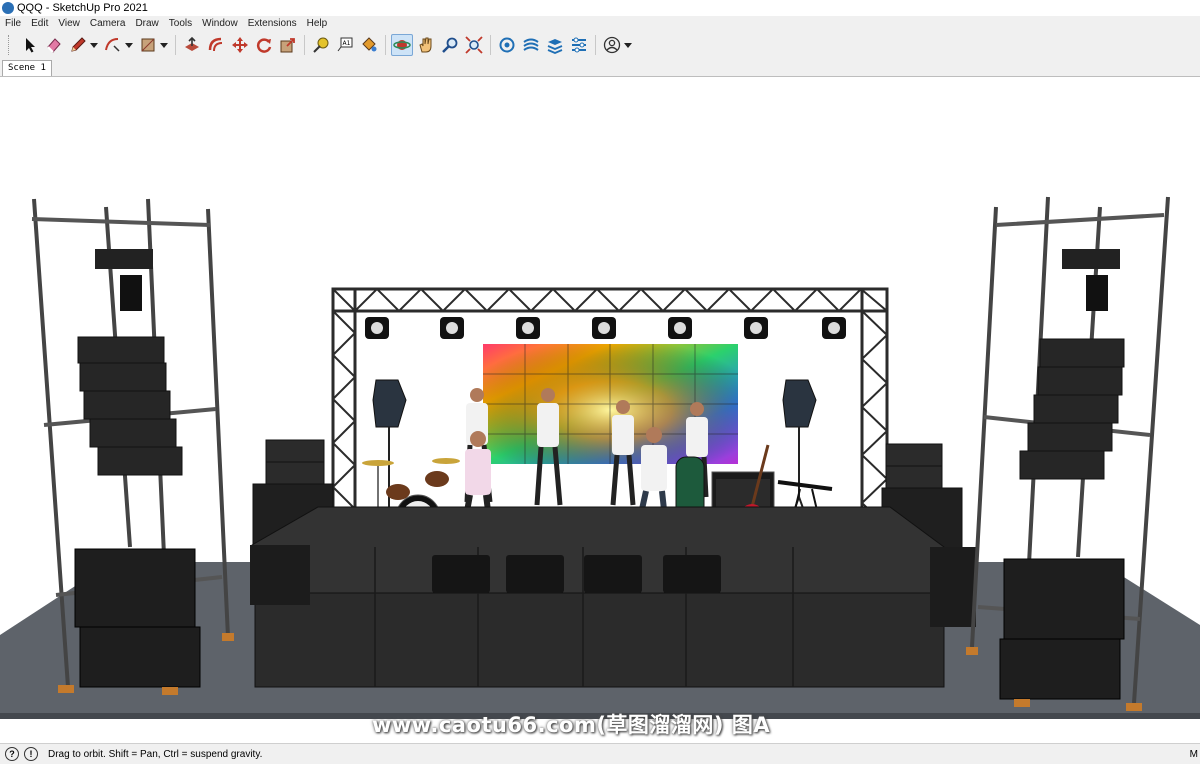 The width and height of the screenshot is (1200, 764). I want to click on extension-warehouse-icon, so click(531, 44).